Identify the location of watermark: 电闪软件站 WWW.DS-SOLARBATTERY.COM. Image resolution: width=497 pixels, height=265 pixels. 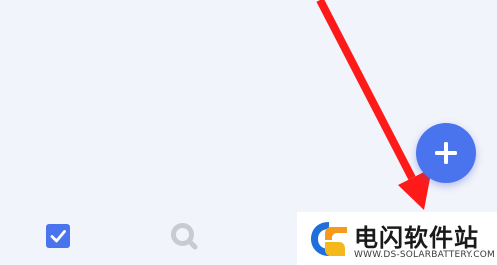
(397, 238).